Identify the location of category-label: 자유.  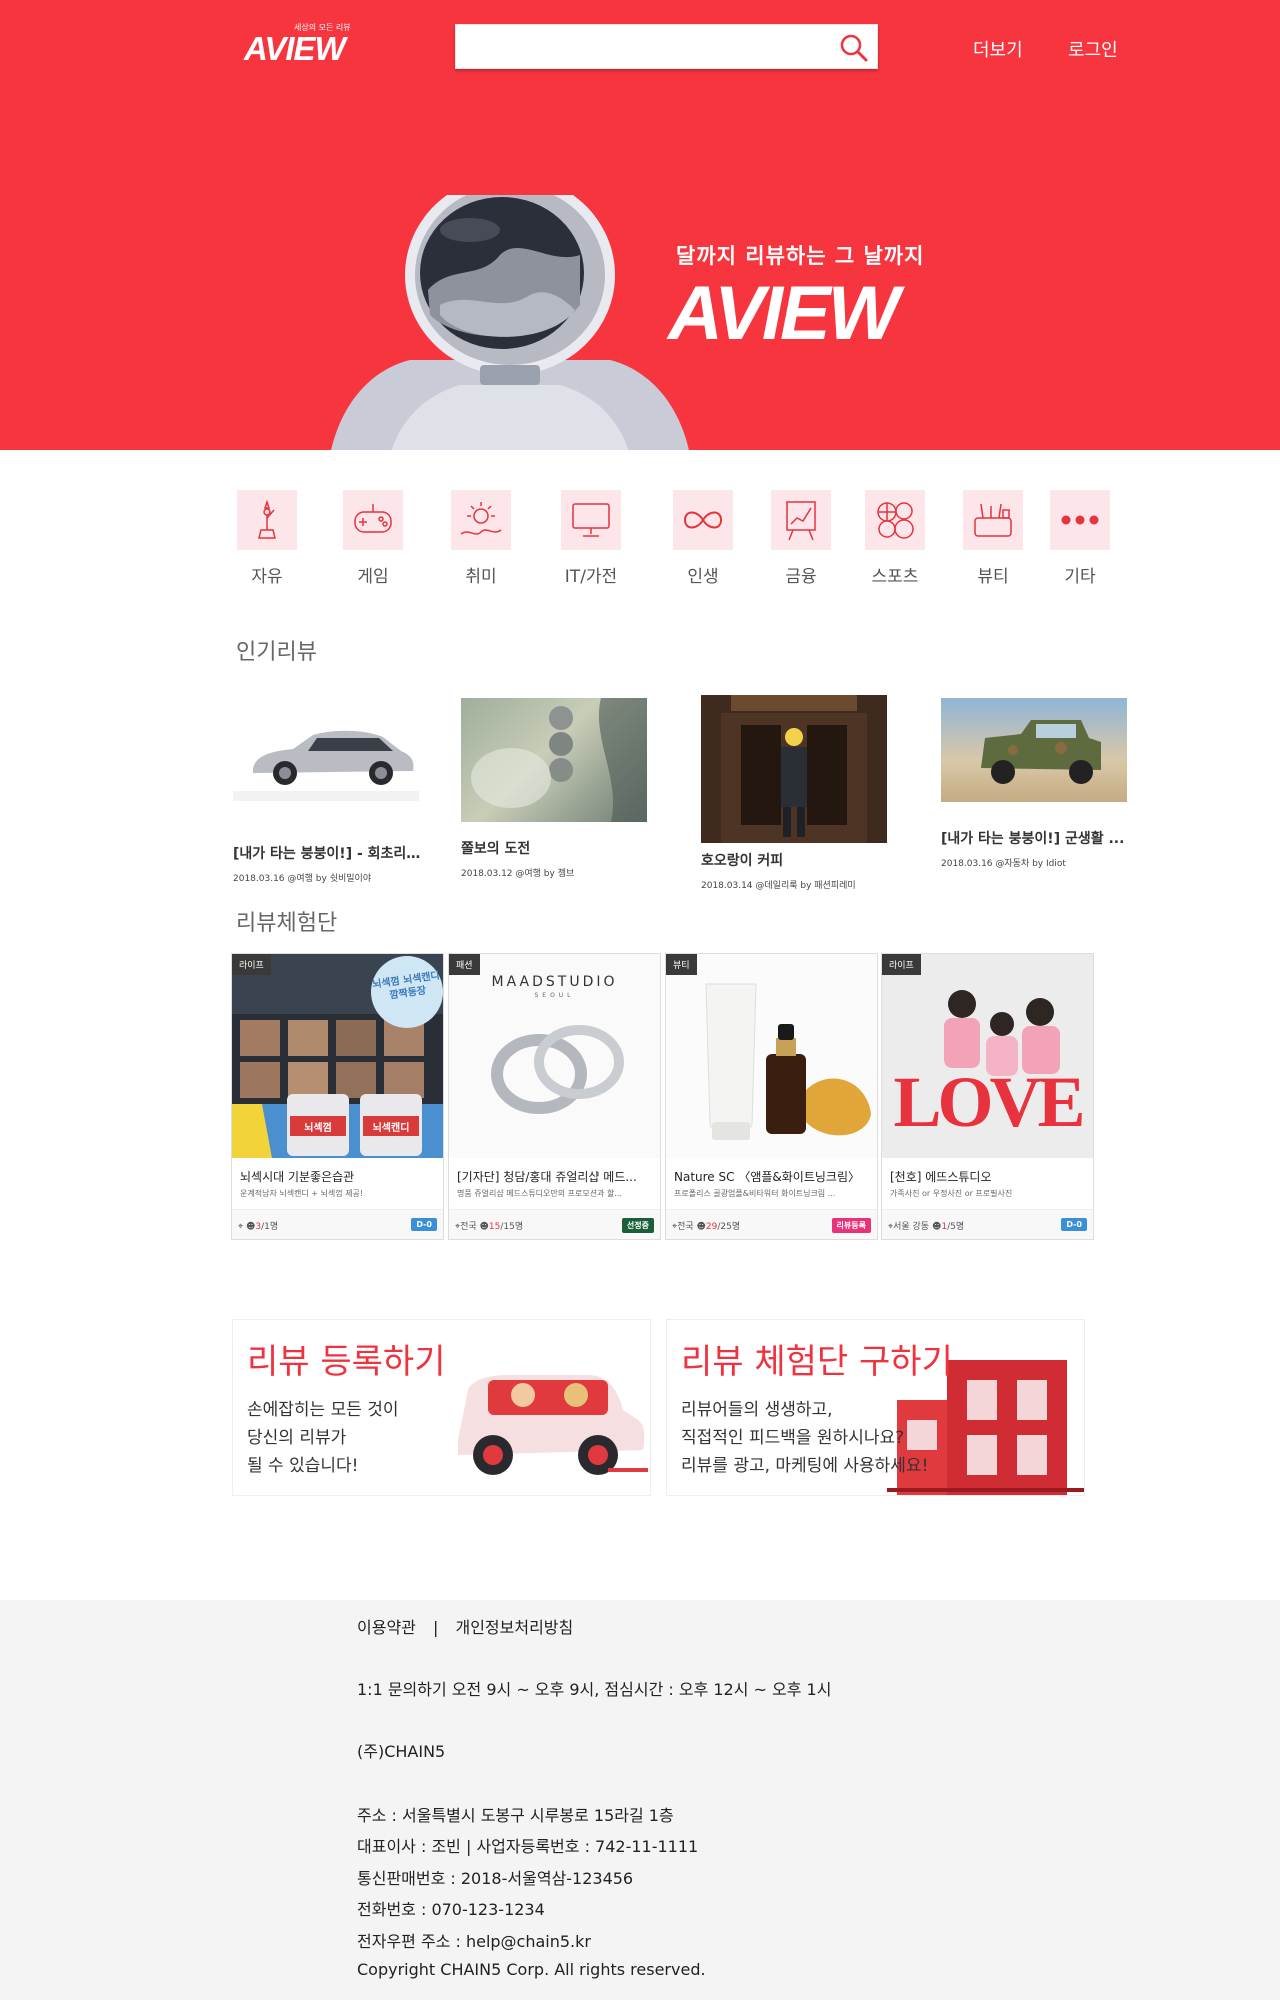
(267, 577).